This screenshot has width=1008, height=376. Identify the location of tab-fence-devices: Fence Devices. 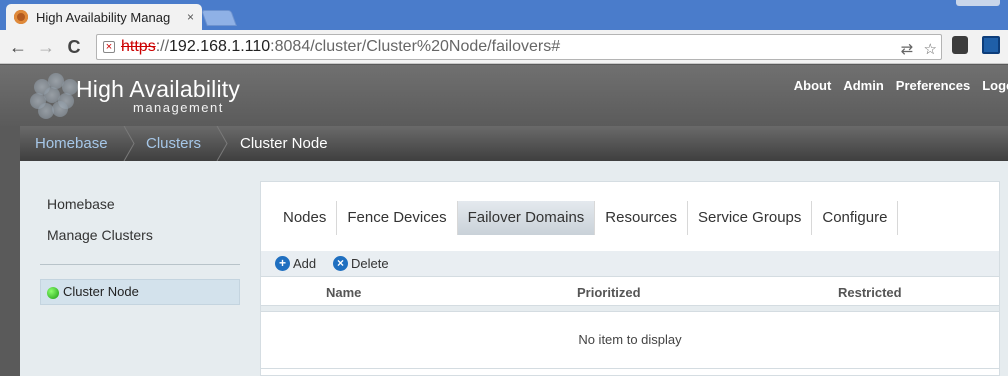
(397, 218).